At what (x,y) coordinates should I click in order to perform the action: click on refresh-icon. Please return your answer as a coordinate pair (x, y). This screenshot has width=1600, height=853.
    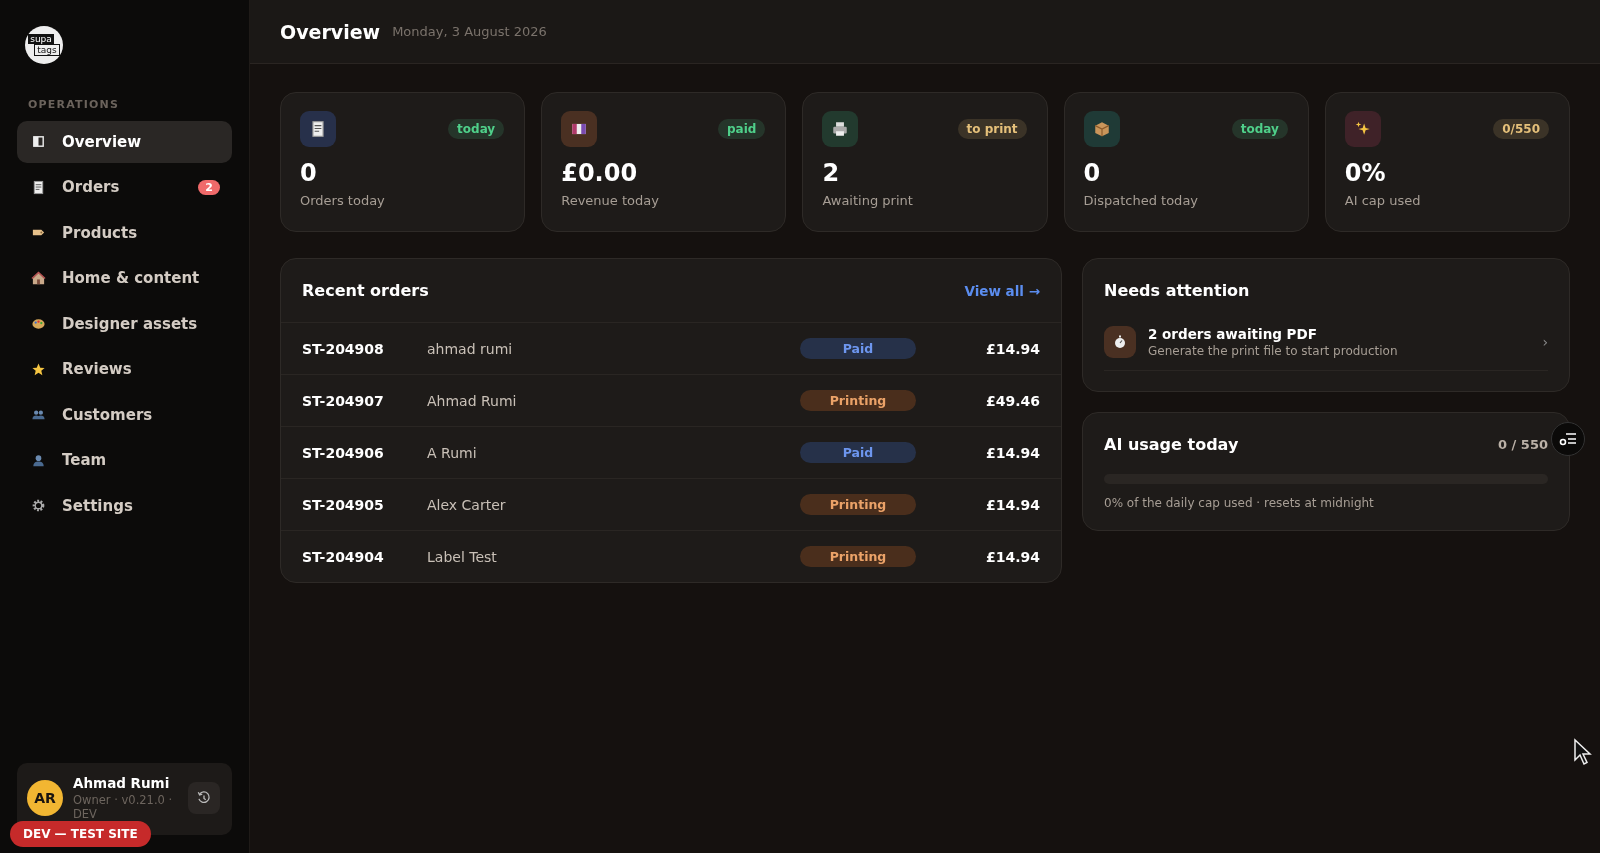
    Looking at the image, I should click on (204, 798).